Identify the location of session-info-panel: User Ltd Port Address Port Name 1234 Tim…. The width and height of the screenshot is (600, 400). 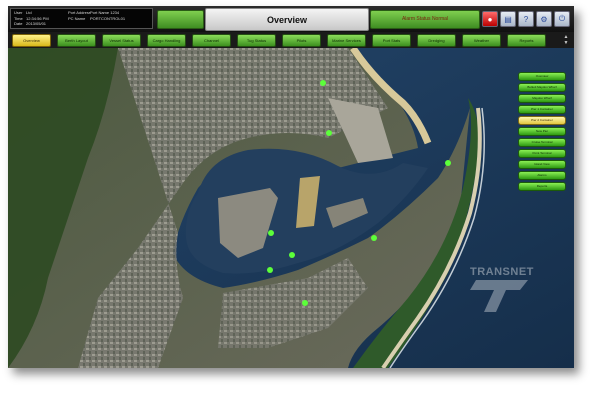
(81, 18).